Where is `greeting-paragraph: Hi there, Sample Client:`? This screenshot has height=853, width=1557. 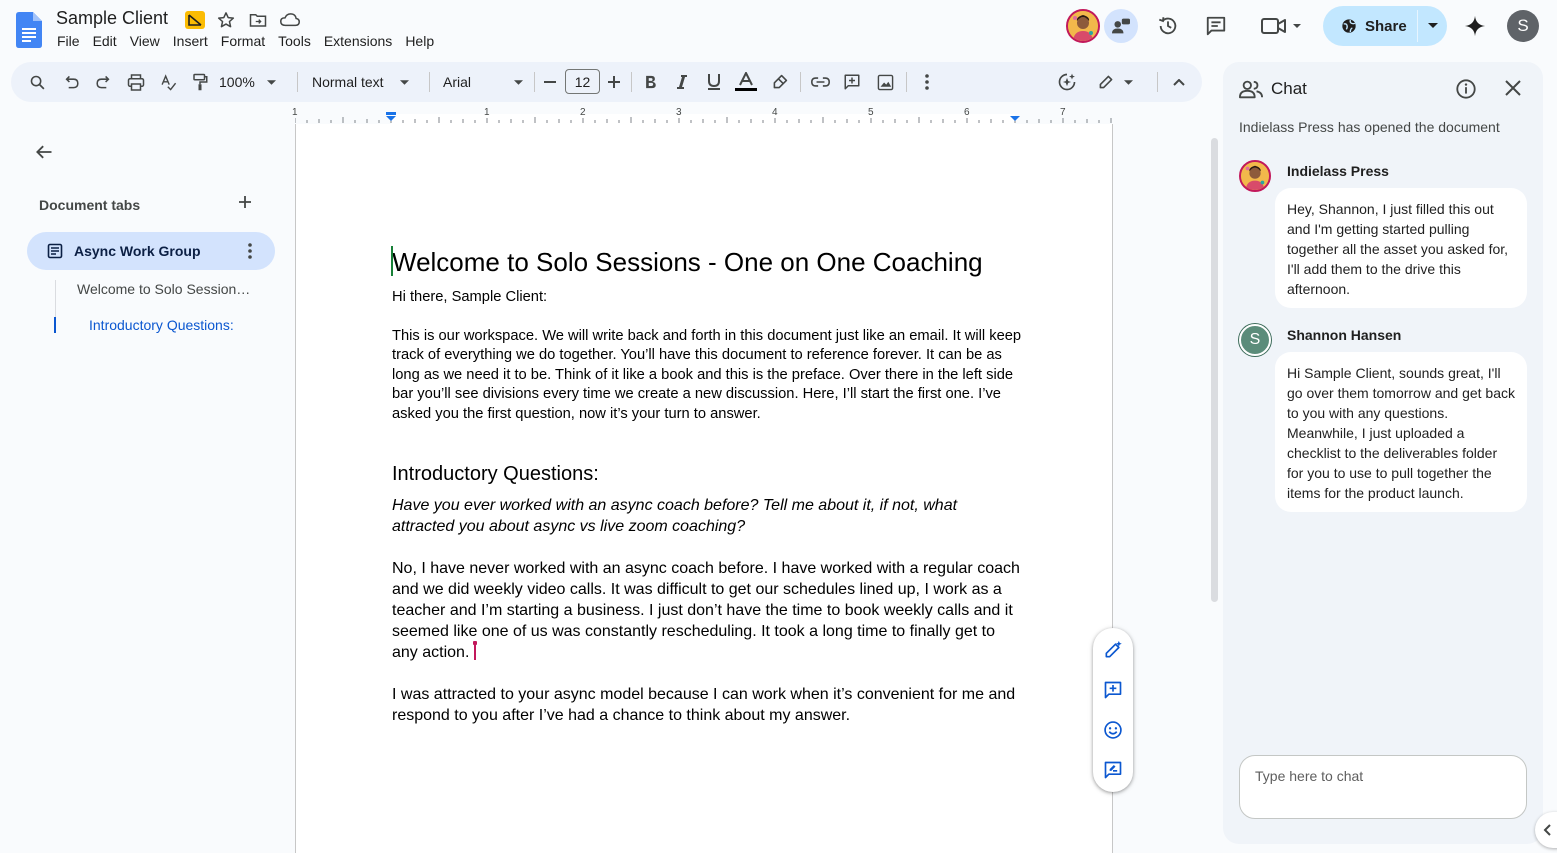 greeting-paragraph: Hi there, Sample Client: is located at coordinates (707, 298).